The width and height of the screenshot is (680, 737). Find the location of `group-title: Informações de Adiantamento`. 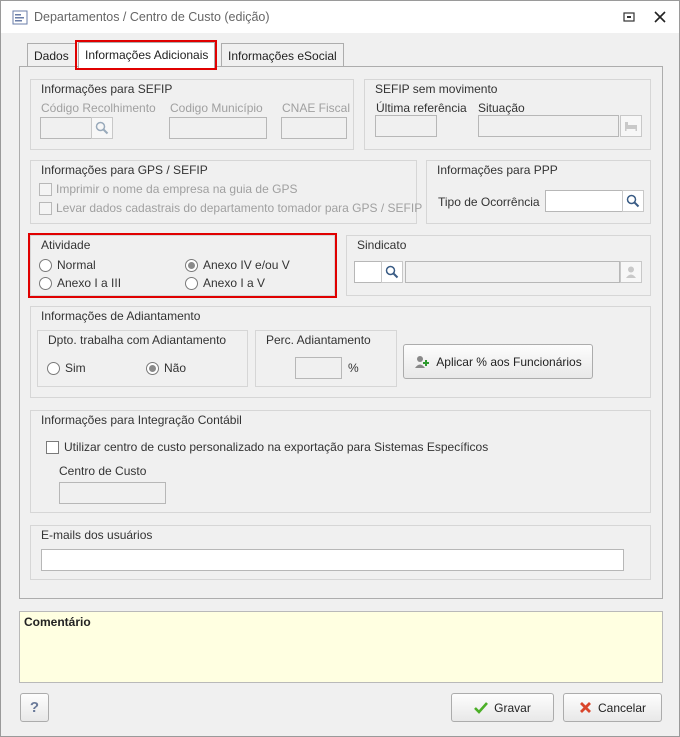

group-title: Informações de Adiantamento is located at coordinates (121, 316).